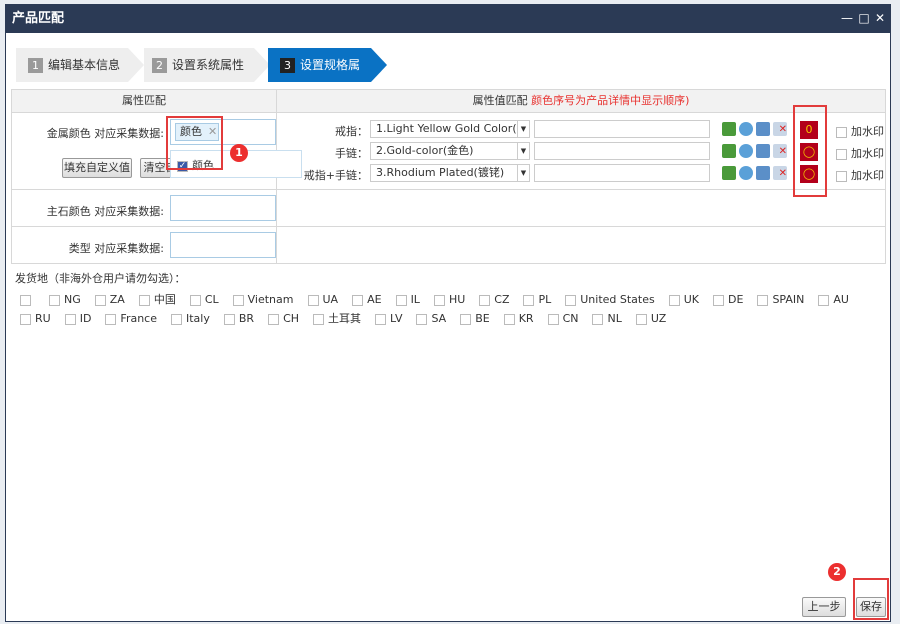  Describe the element at coordinates (109, 299) in the screenshot. I see `shipping-option: ZA` at that location.